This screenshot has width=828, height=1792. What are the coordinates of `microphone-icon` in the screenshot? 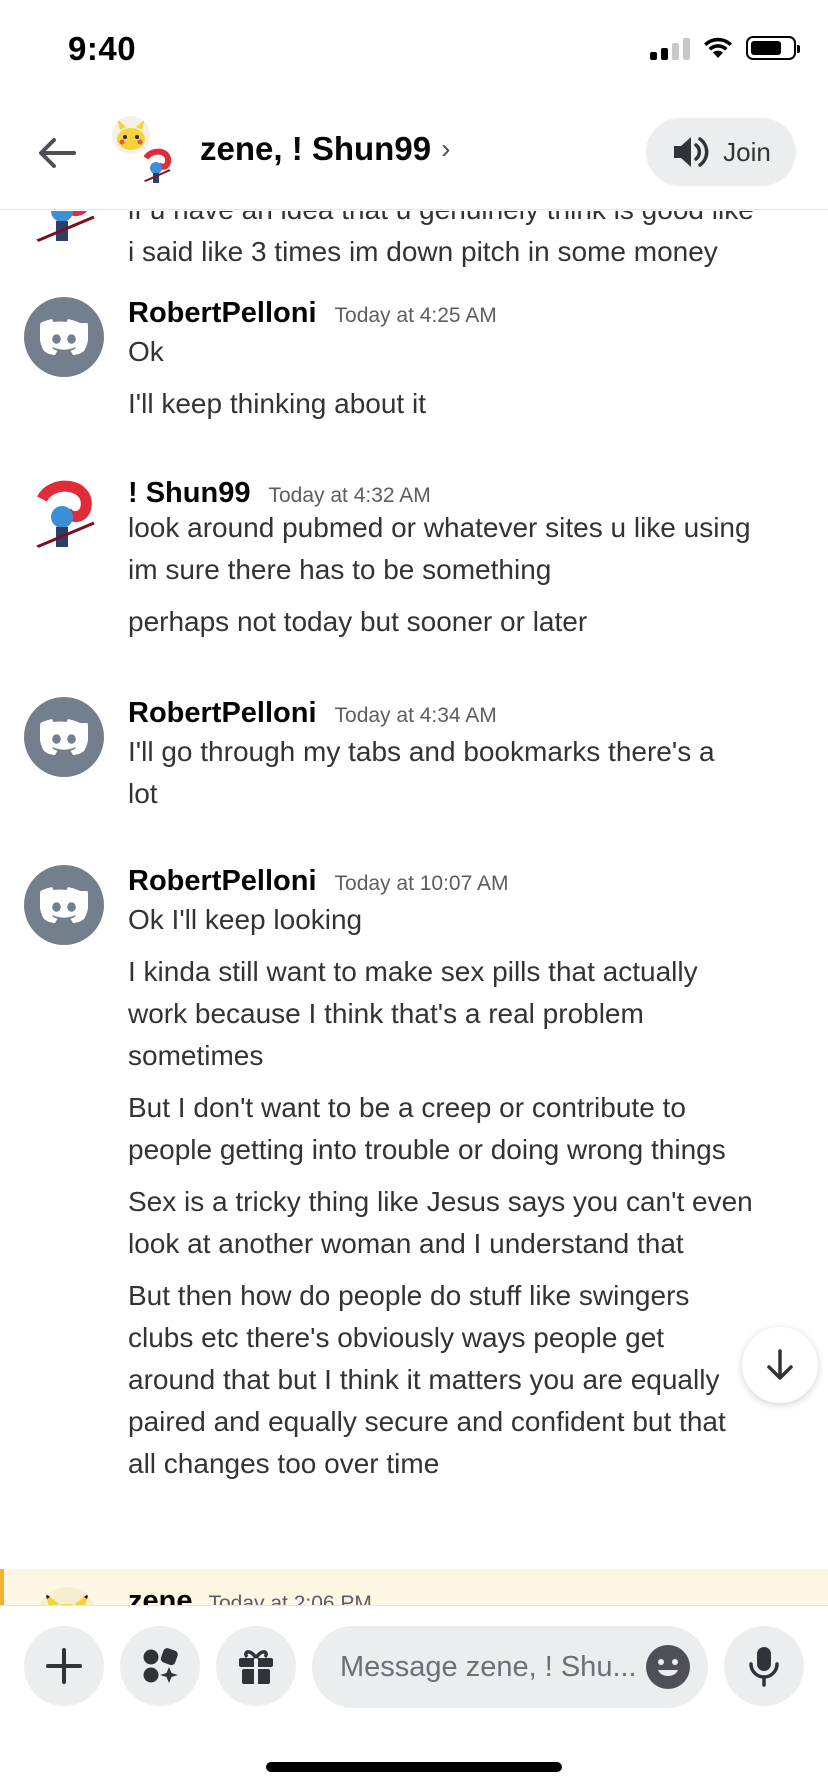 It's located at (764, 1667).